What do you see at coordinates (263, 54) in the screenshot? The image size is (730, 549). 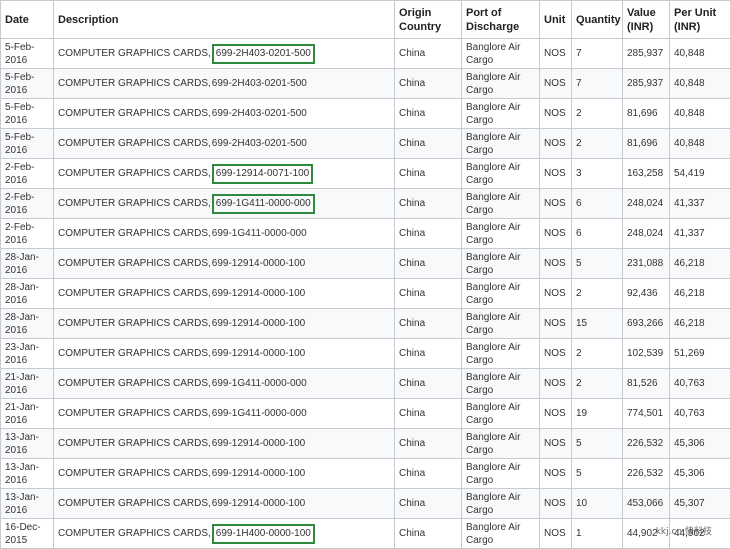 I see `part-number-highlight: 699-2H403-0201-500` at bounding box center [263, 54].